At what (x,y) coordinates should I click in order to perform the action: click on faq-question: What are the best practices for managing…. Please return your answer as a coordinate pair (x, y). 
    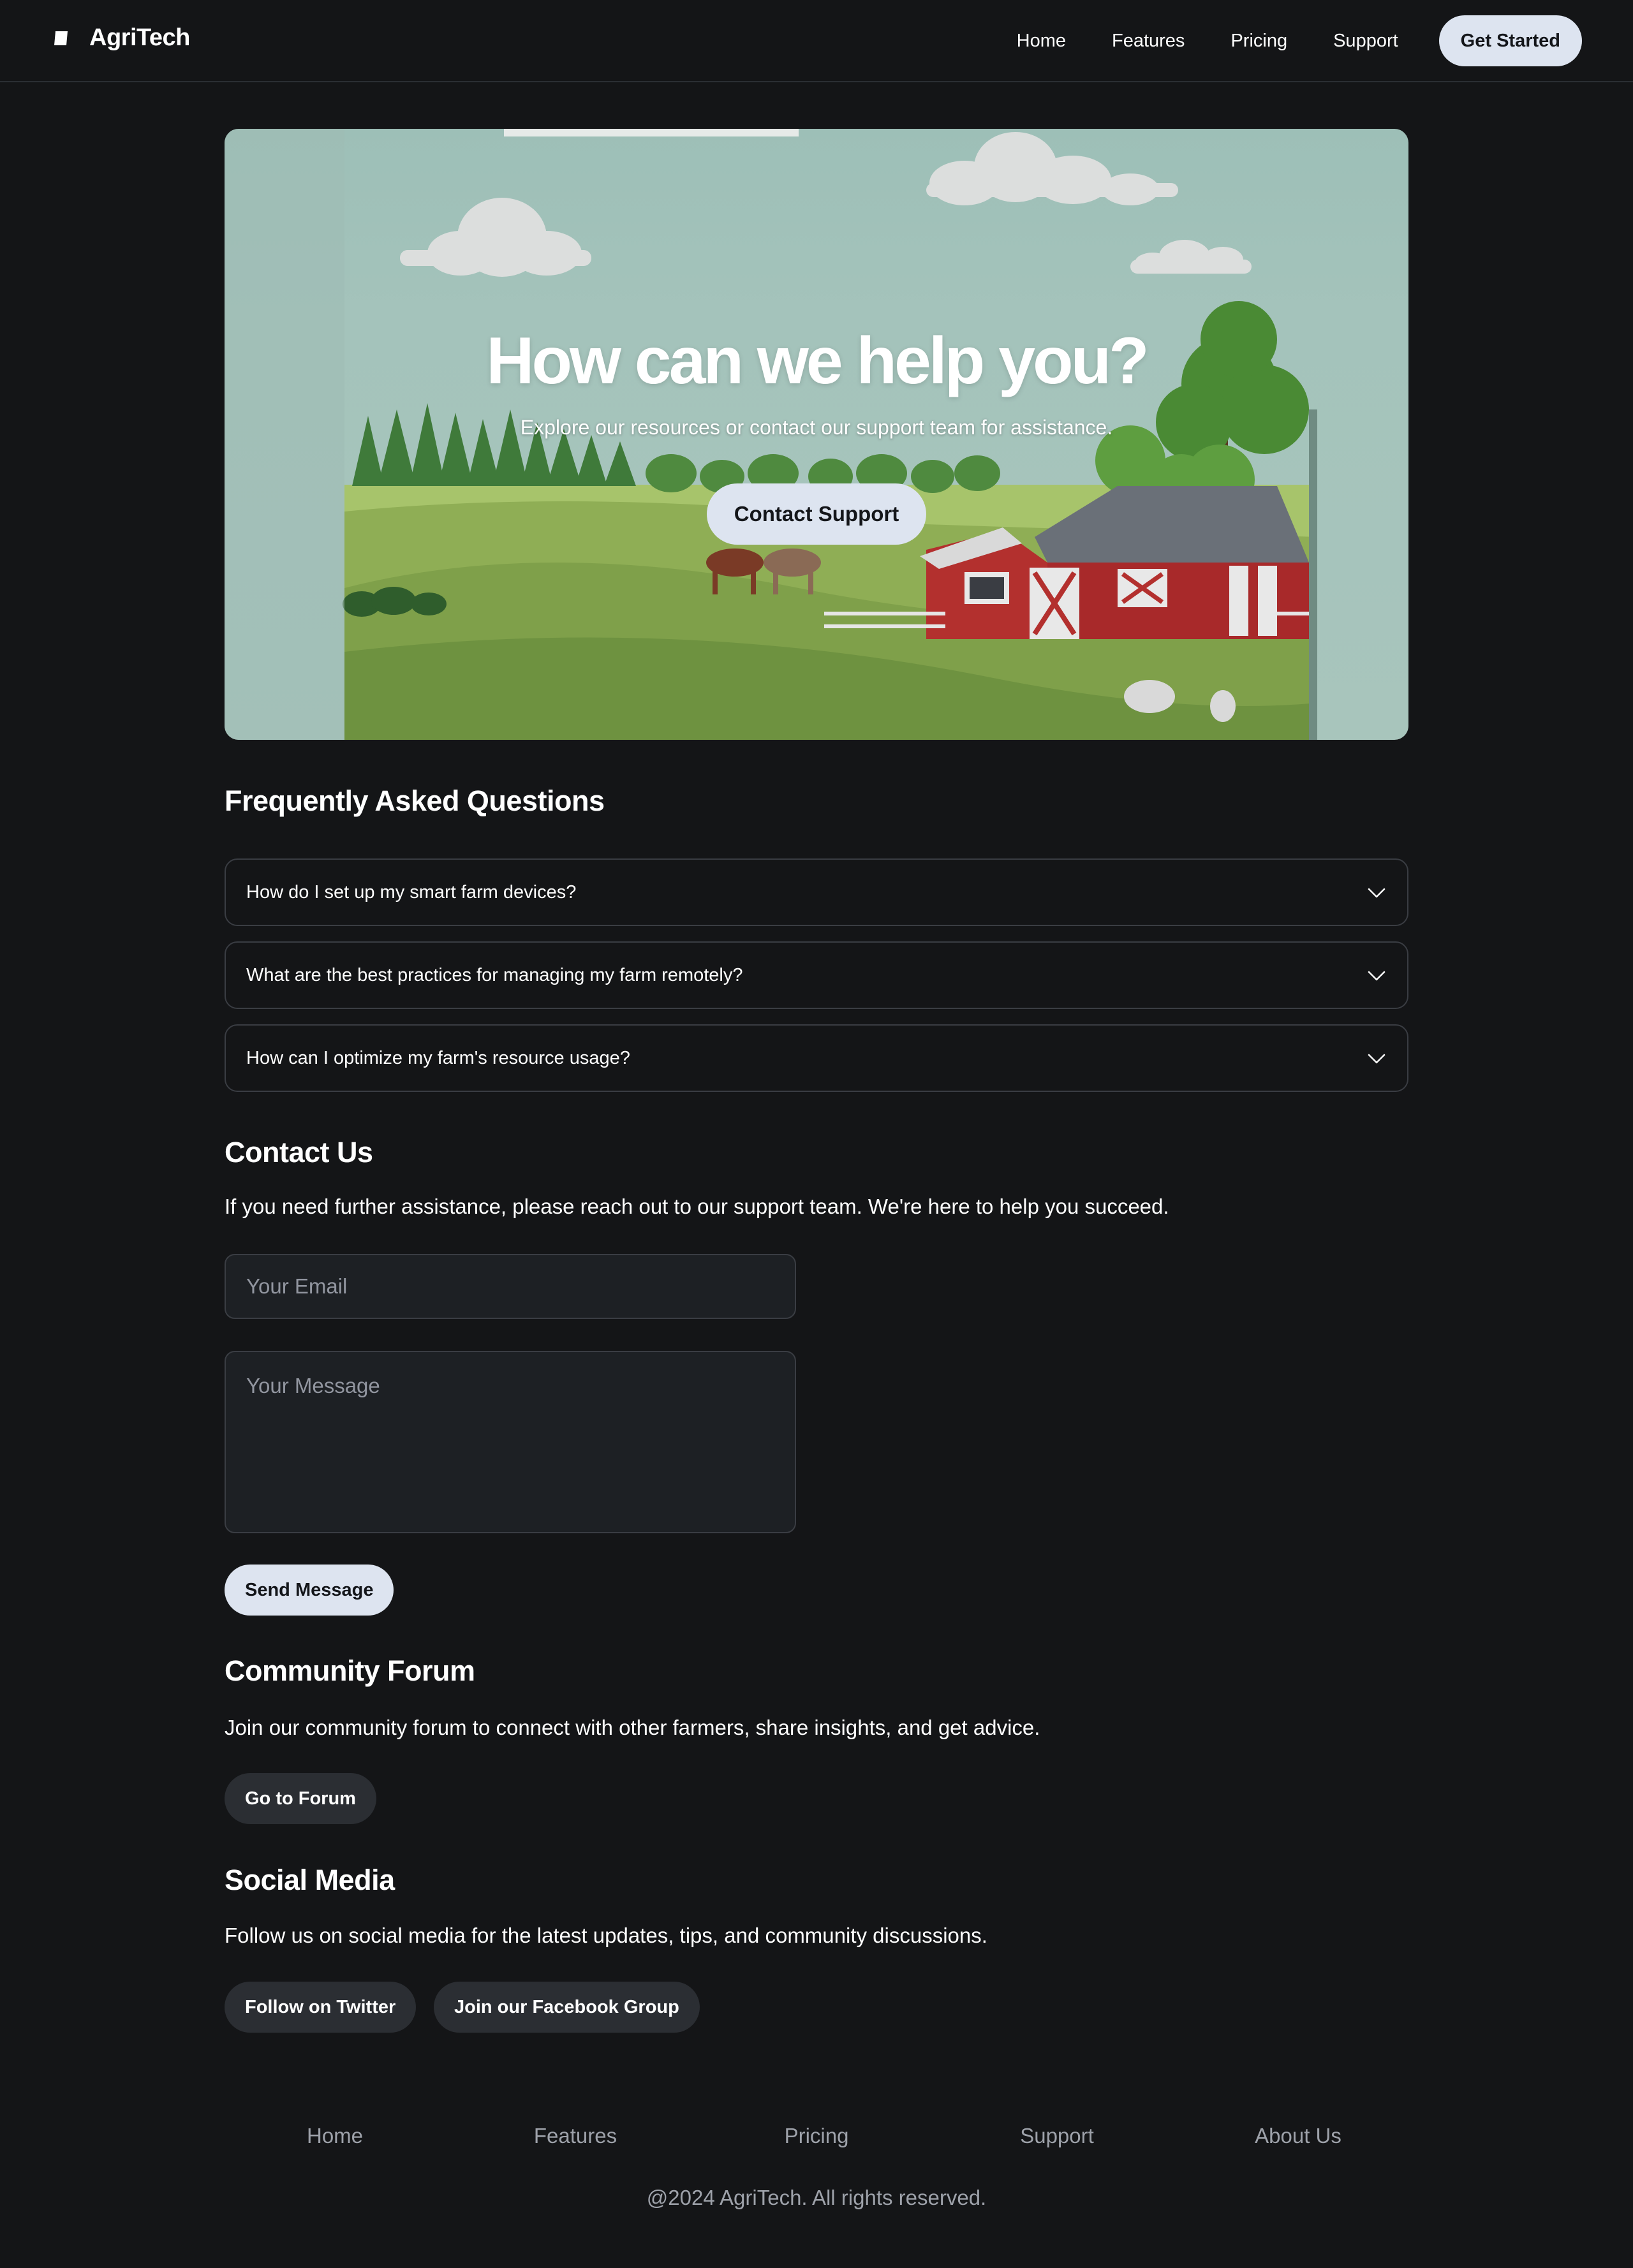
    Looking at the image, I should click on (494, 974).